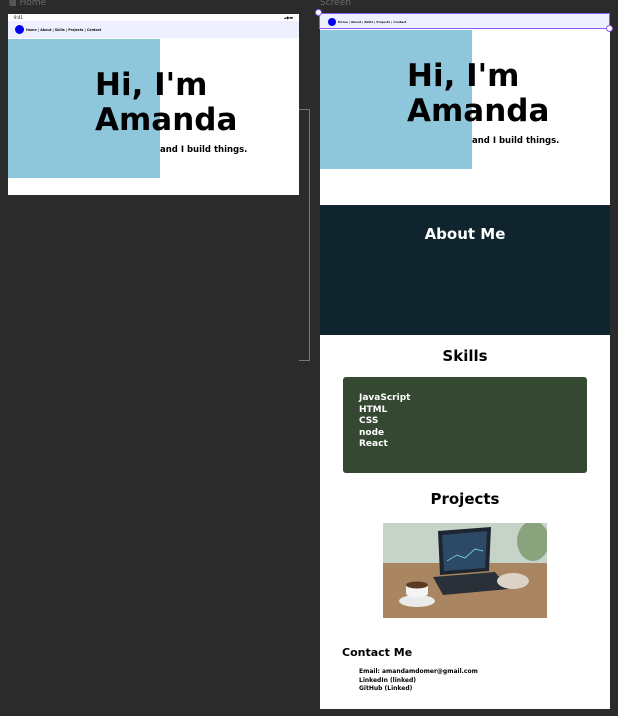 This screenshot has height=716, width=618. What do you see at coordinates (464, 21) in the screenshot?
I see `selection-outline` at bounding box center [464, 21].